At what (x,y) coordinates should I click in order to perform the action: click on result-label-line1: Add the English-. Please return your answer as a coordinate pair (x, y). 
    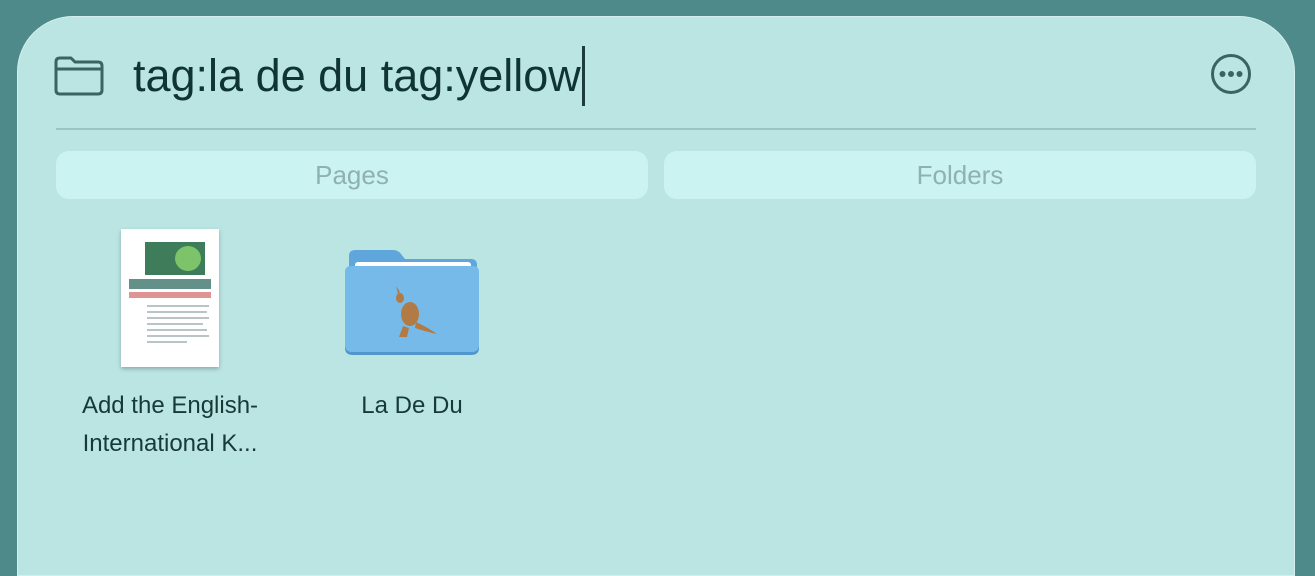
    Looking at the image, I should click on (170, 405).